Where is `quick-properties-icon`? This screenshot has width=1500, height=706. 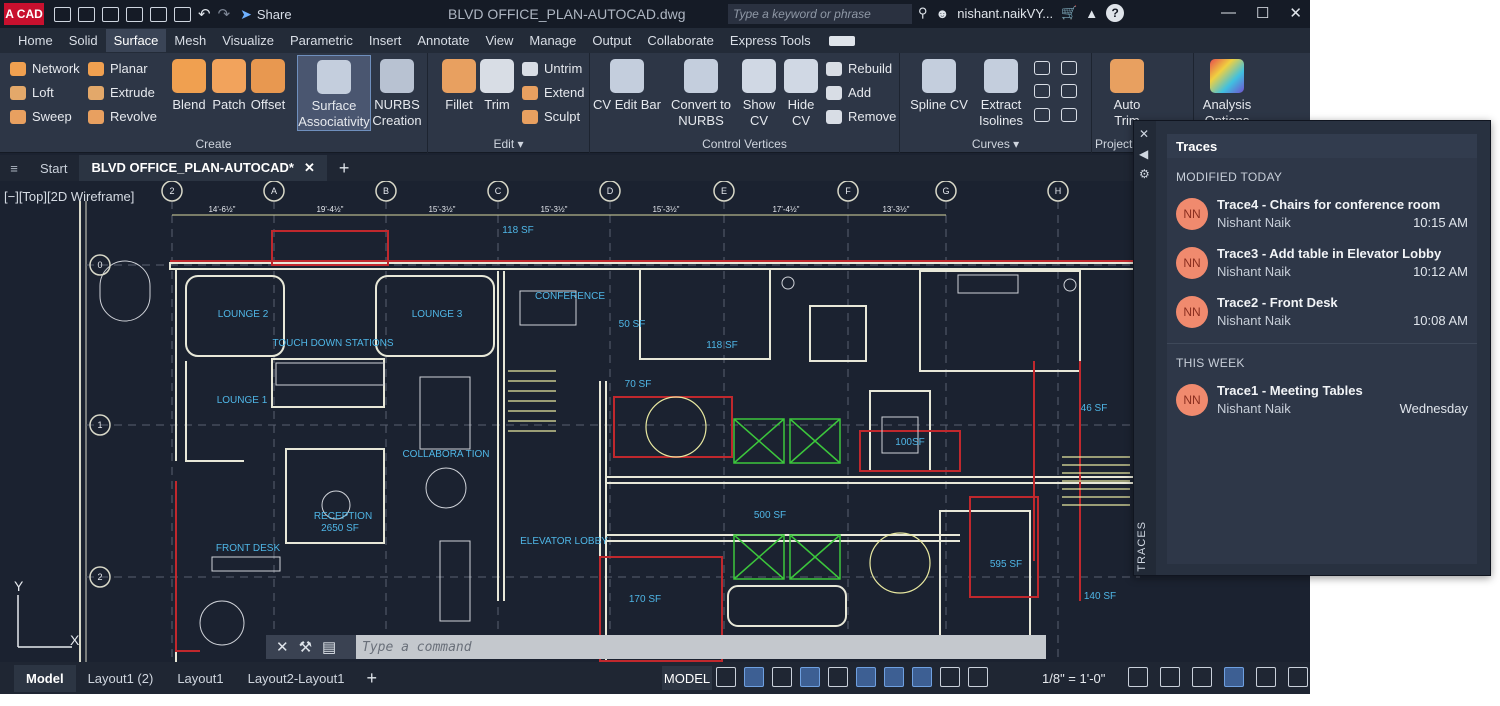
quick-properties-icon is located at coordinates (1234, 677).